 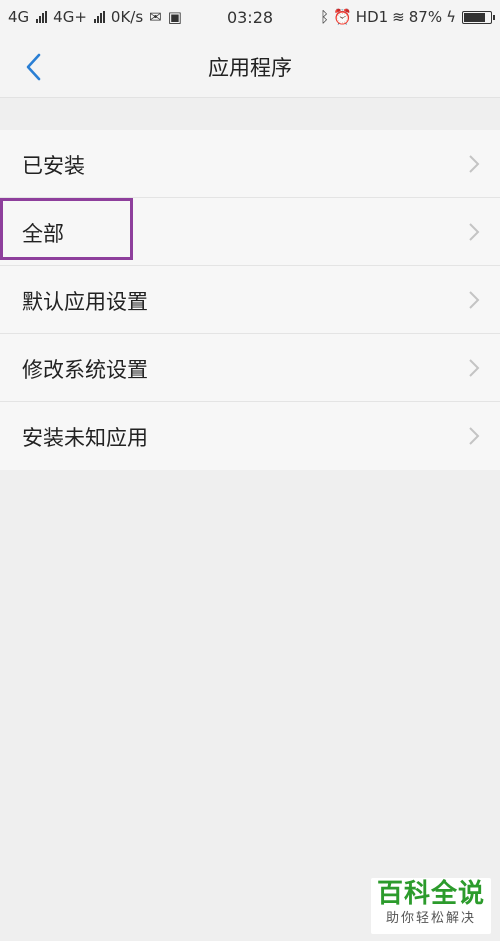 I want to click on watermark-logo: 百科全说 助你轻松解决, so click(x=431, y=906).